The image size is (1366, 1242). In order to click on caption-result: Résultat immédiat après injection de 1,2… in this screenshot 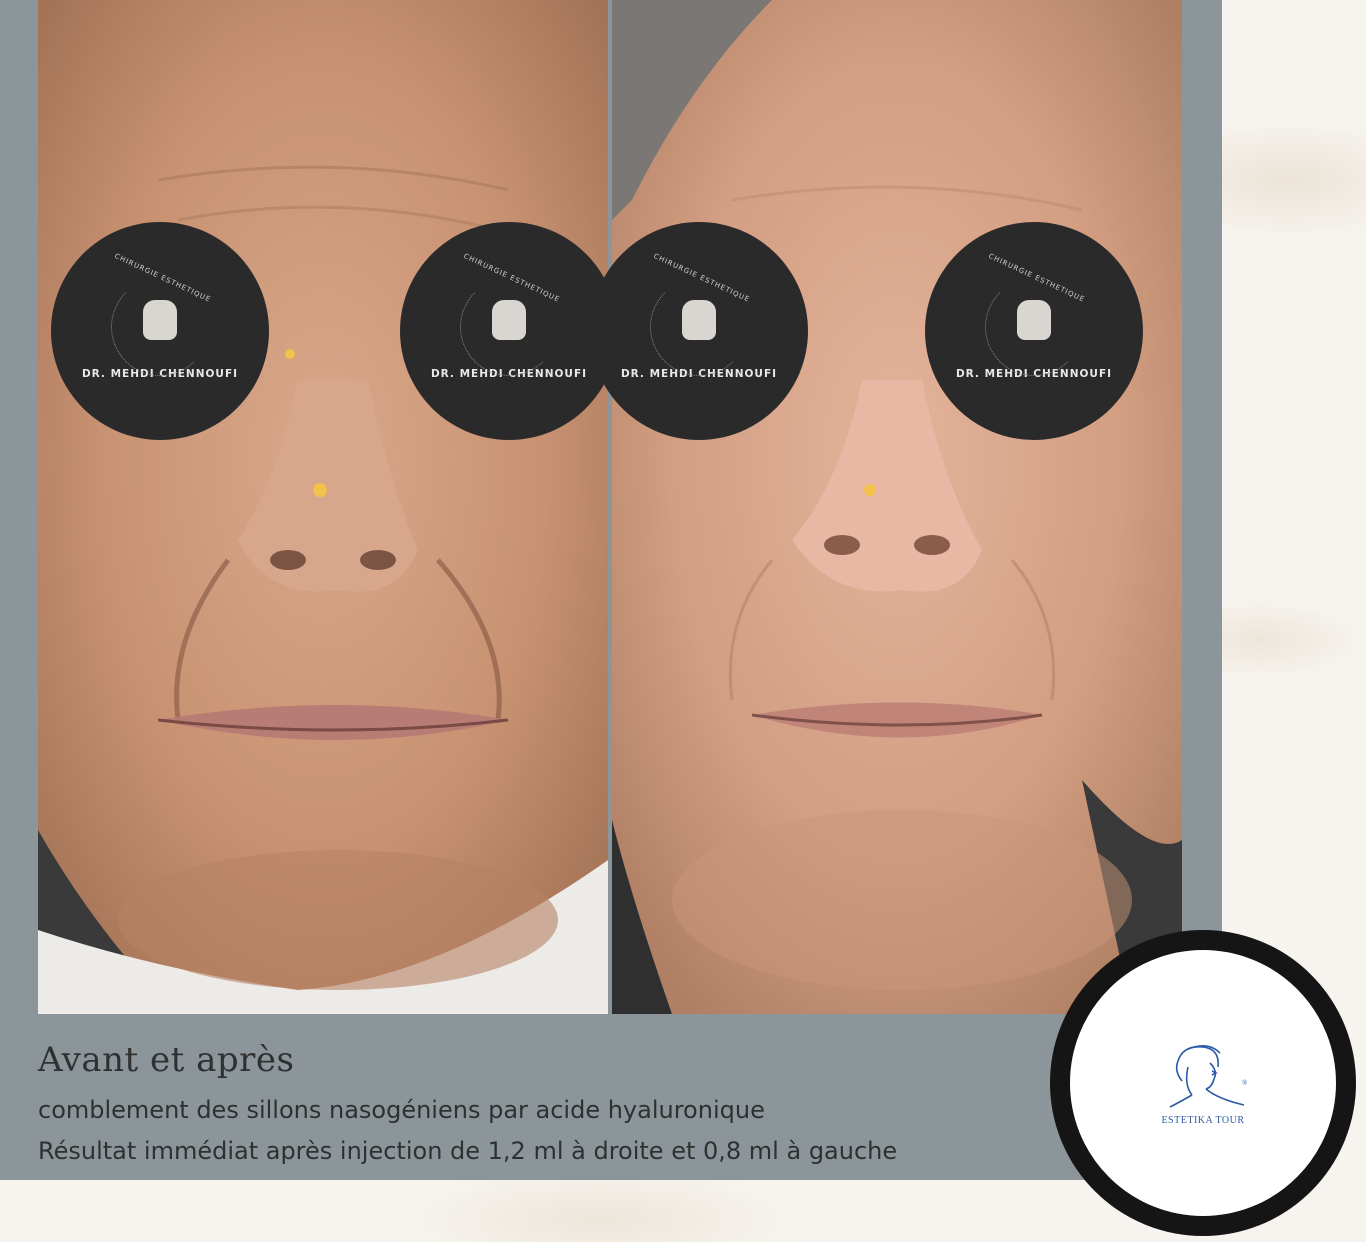, I will do `click(468, 1151)`.